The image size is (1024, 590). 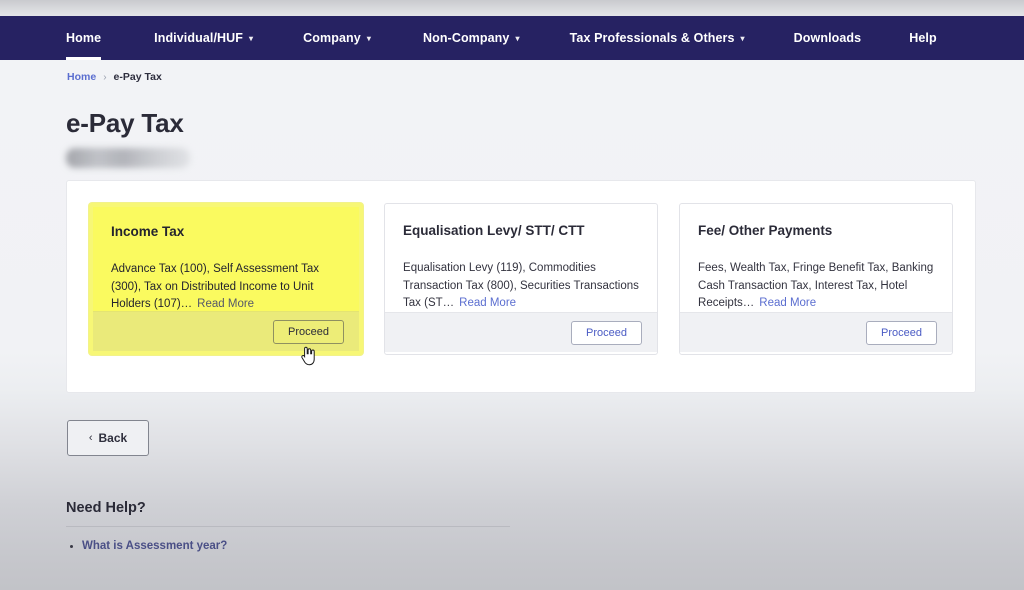 I want to click on breadcrumb: Home › e-Pay Tax, so click(x=114, y=77).